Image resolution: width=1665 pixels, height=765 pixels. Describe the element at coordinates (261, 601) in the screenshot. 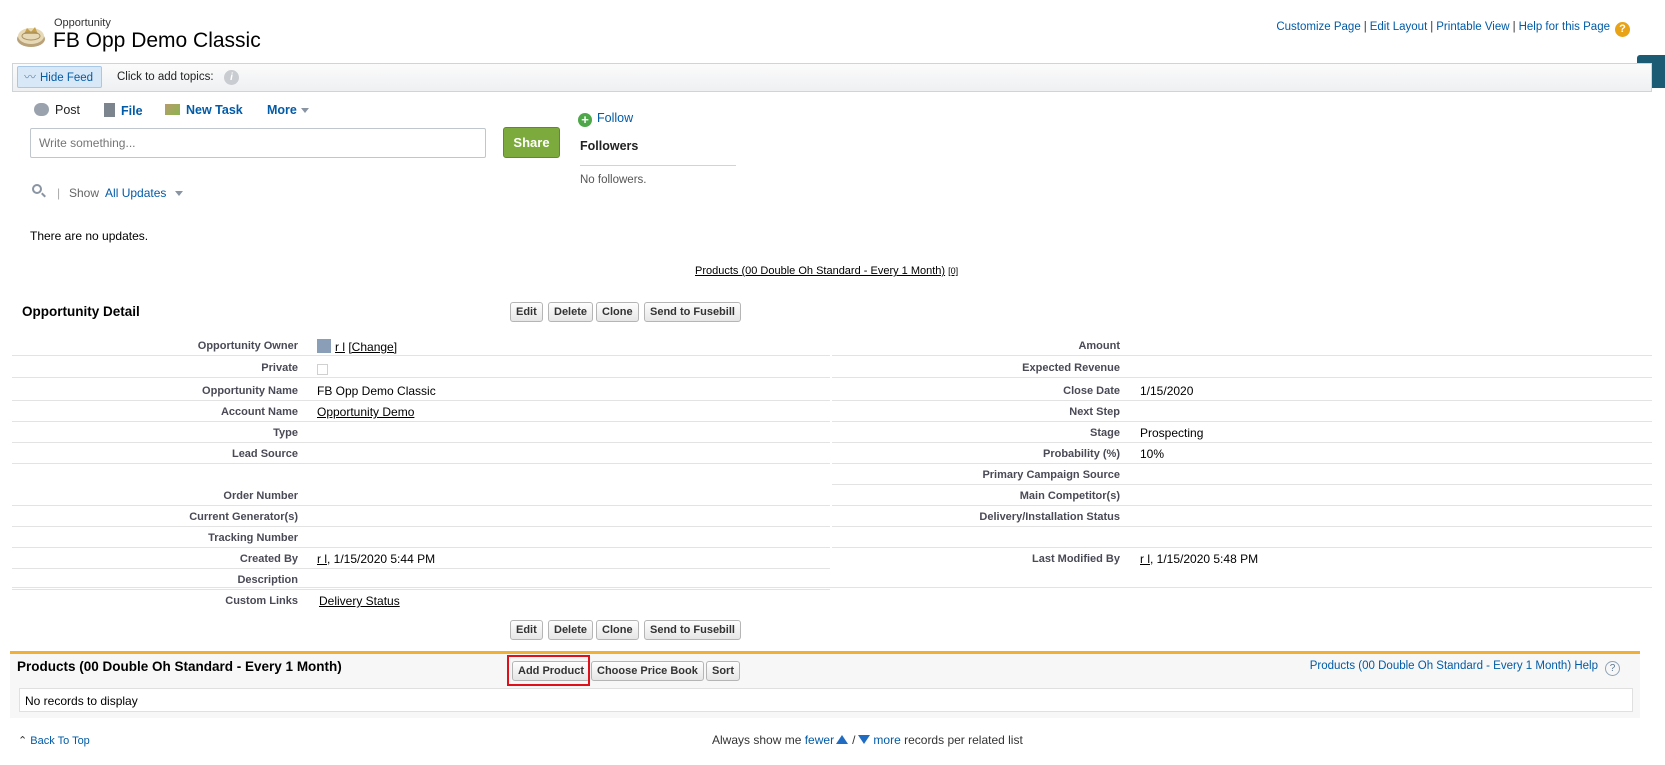

I see `field-label: Custom Links` at that location.